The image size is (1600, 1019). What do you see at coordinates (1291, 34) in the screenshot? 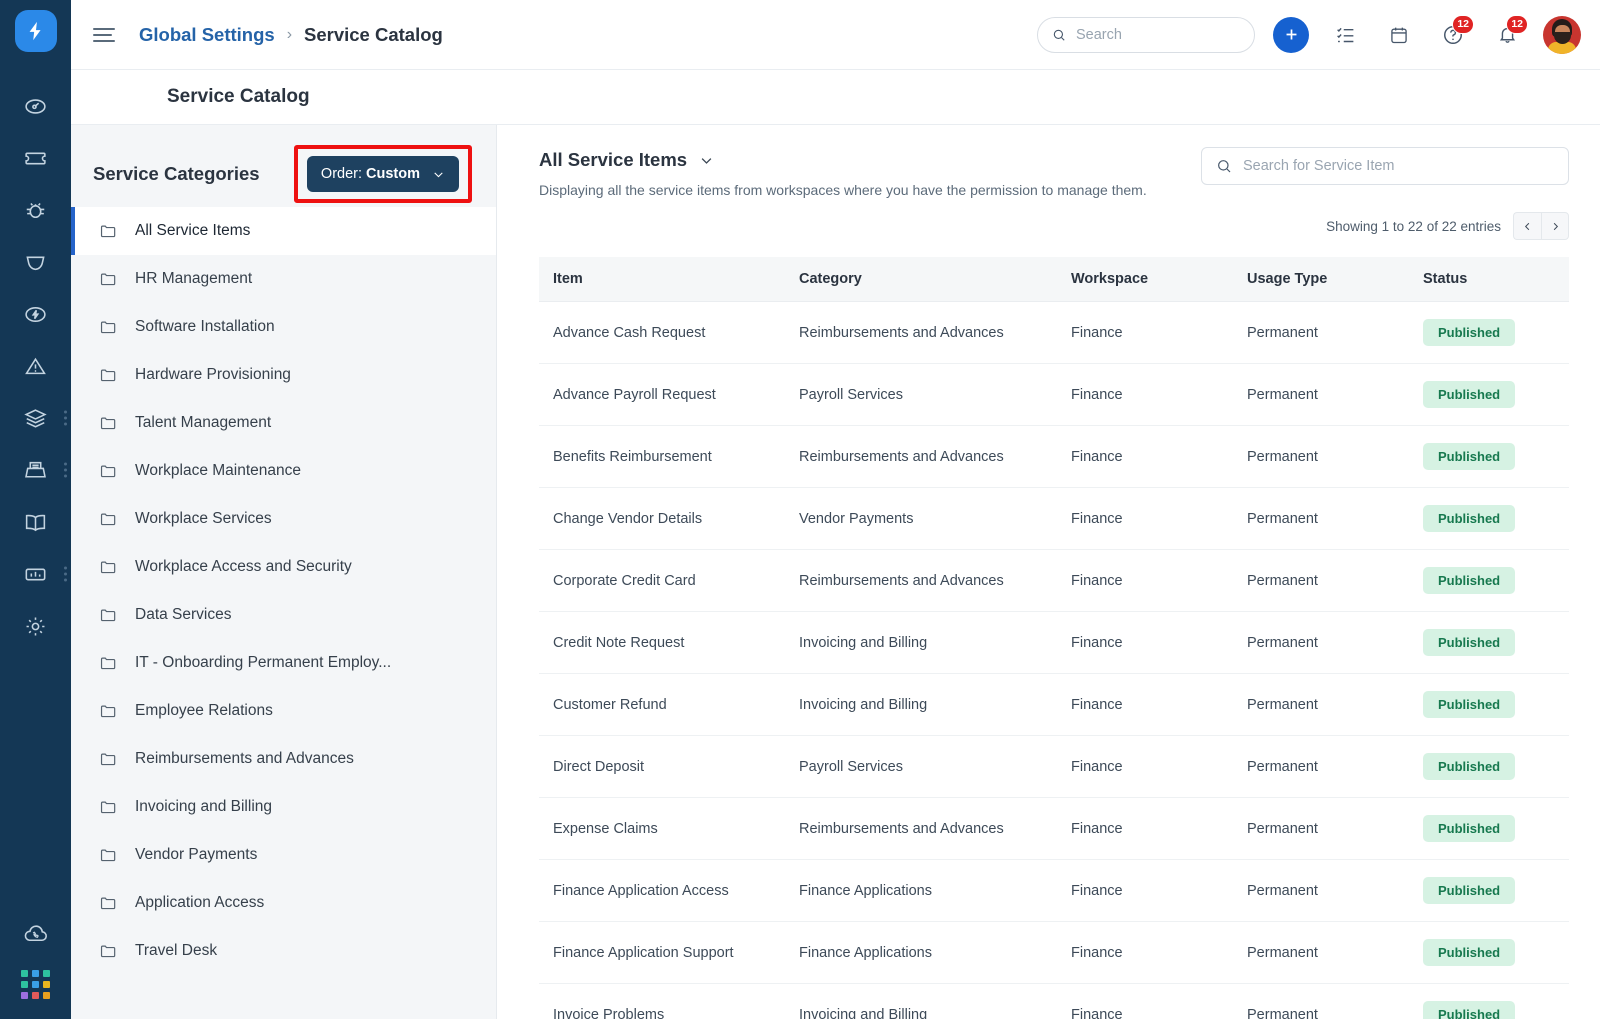
I see `create-new-button` at bounding box center [1291, 34].